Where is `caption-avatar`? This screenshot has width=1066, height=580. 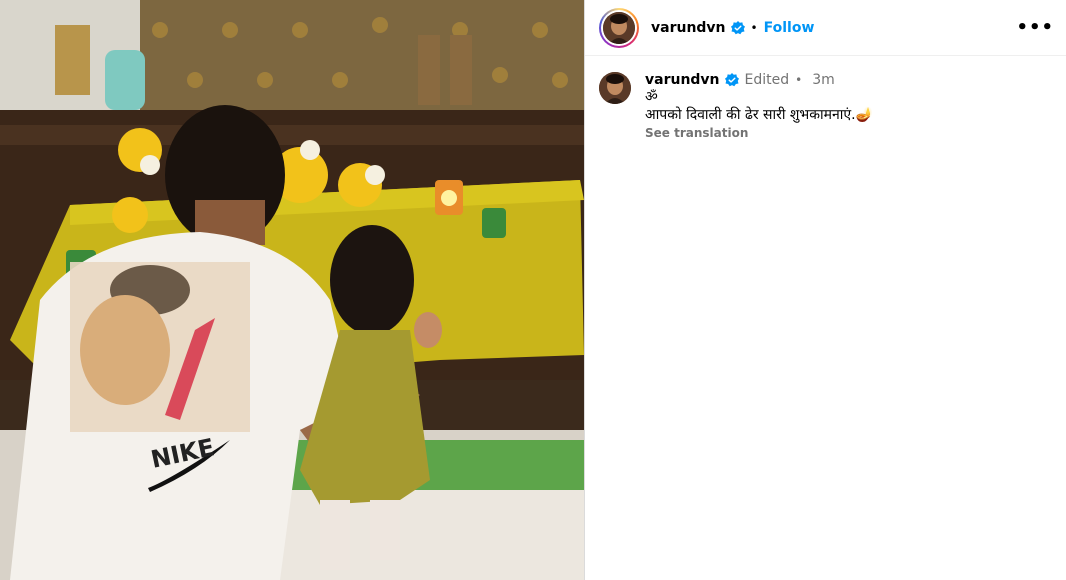 caption-avatar is located at coordinates (615, 88).